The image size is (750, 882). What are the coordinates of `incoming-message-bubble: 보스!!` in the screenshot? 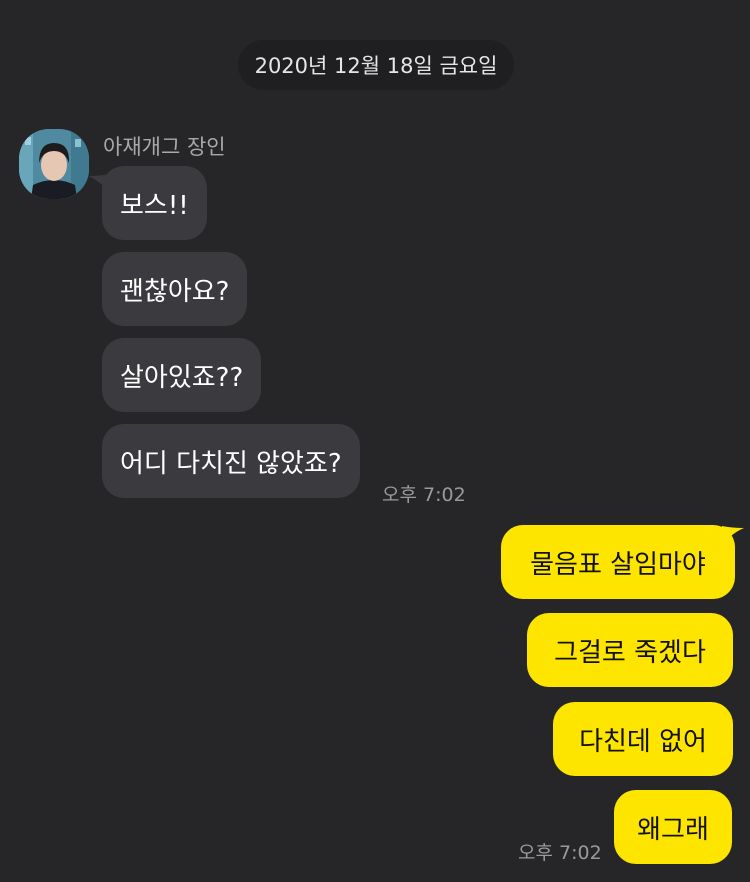 It's located at (154, 203).